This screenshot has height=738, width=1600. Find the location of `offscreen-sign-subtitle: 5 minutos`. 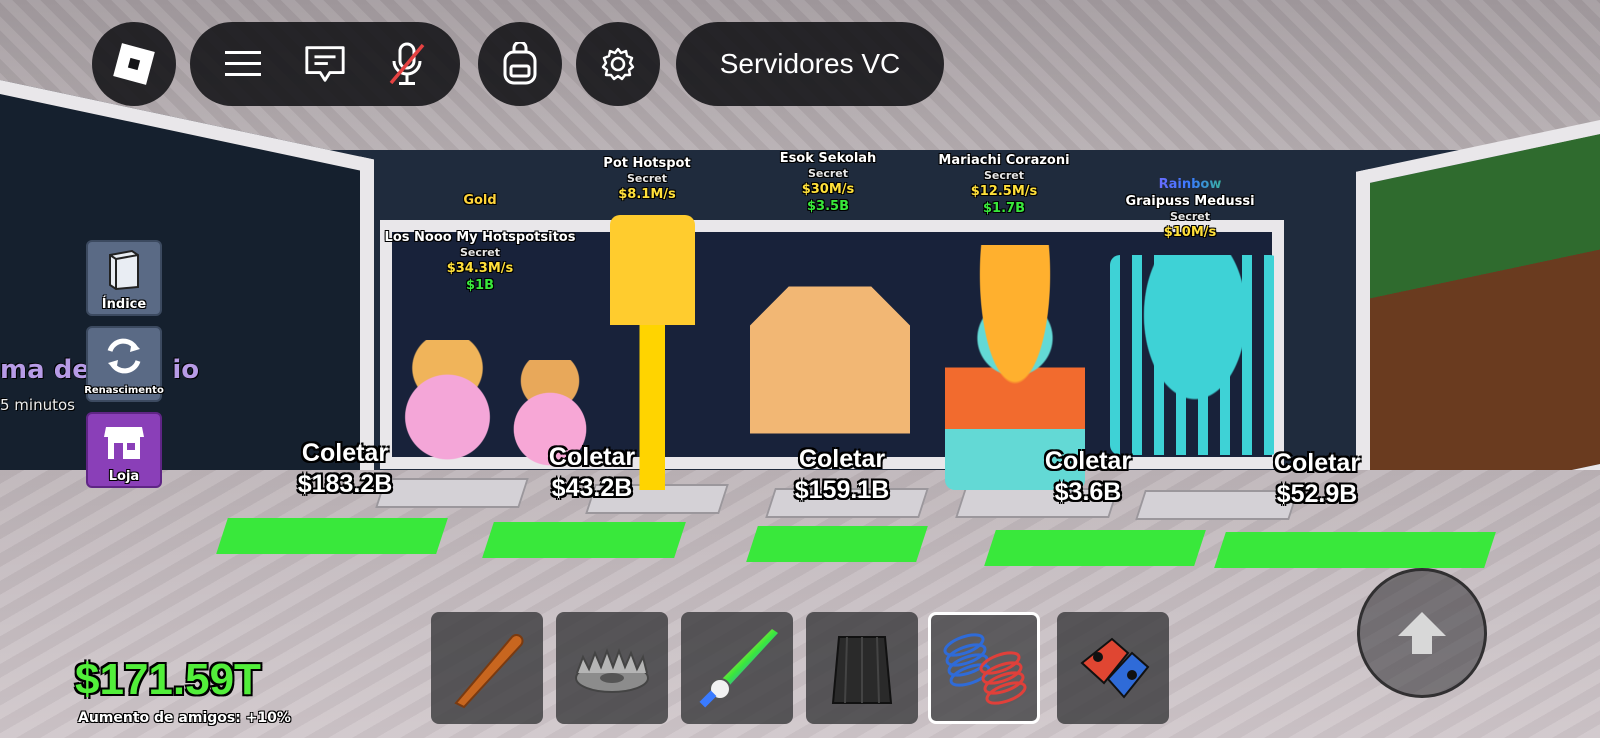

offscreen-sign-subtitle: 5 minutos is located at coordinates (37, 405).